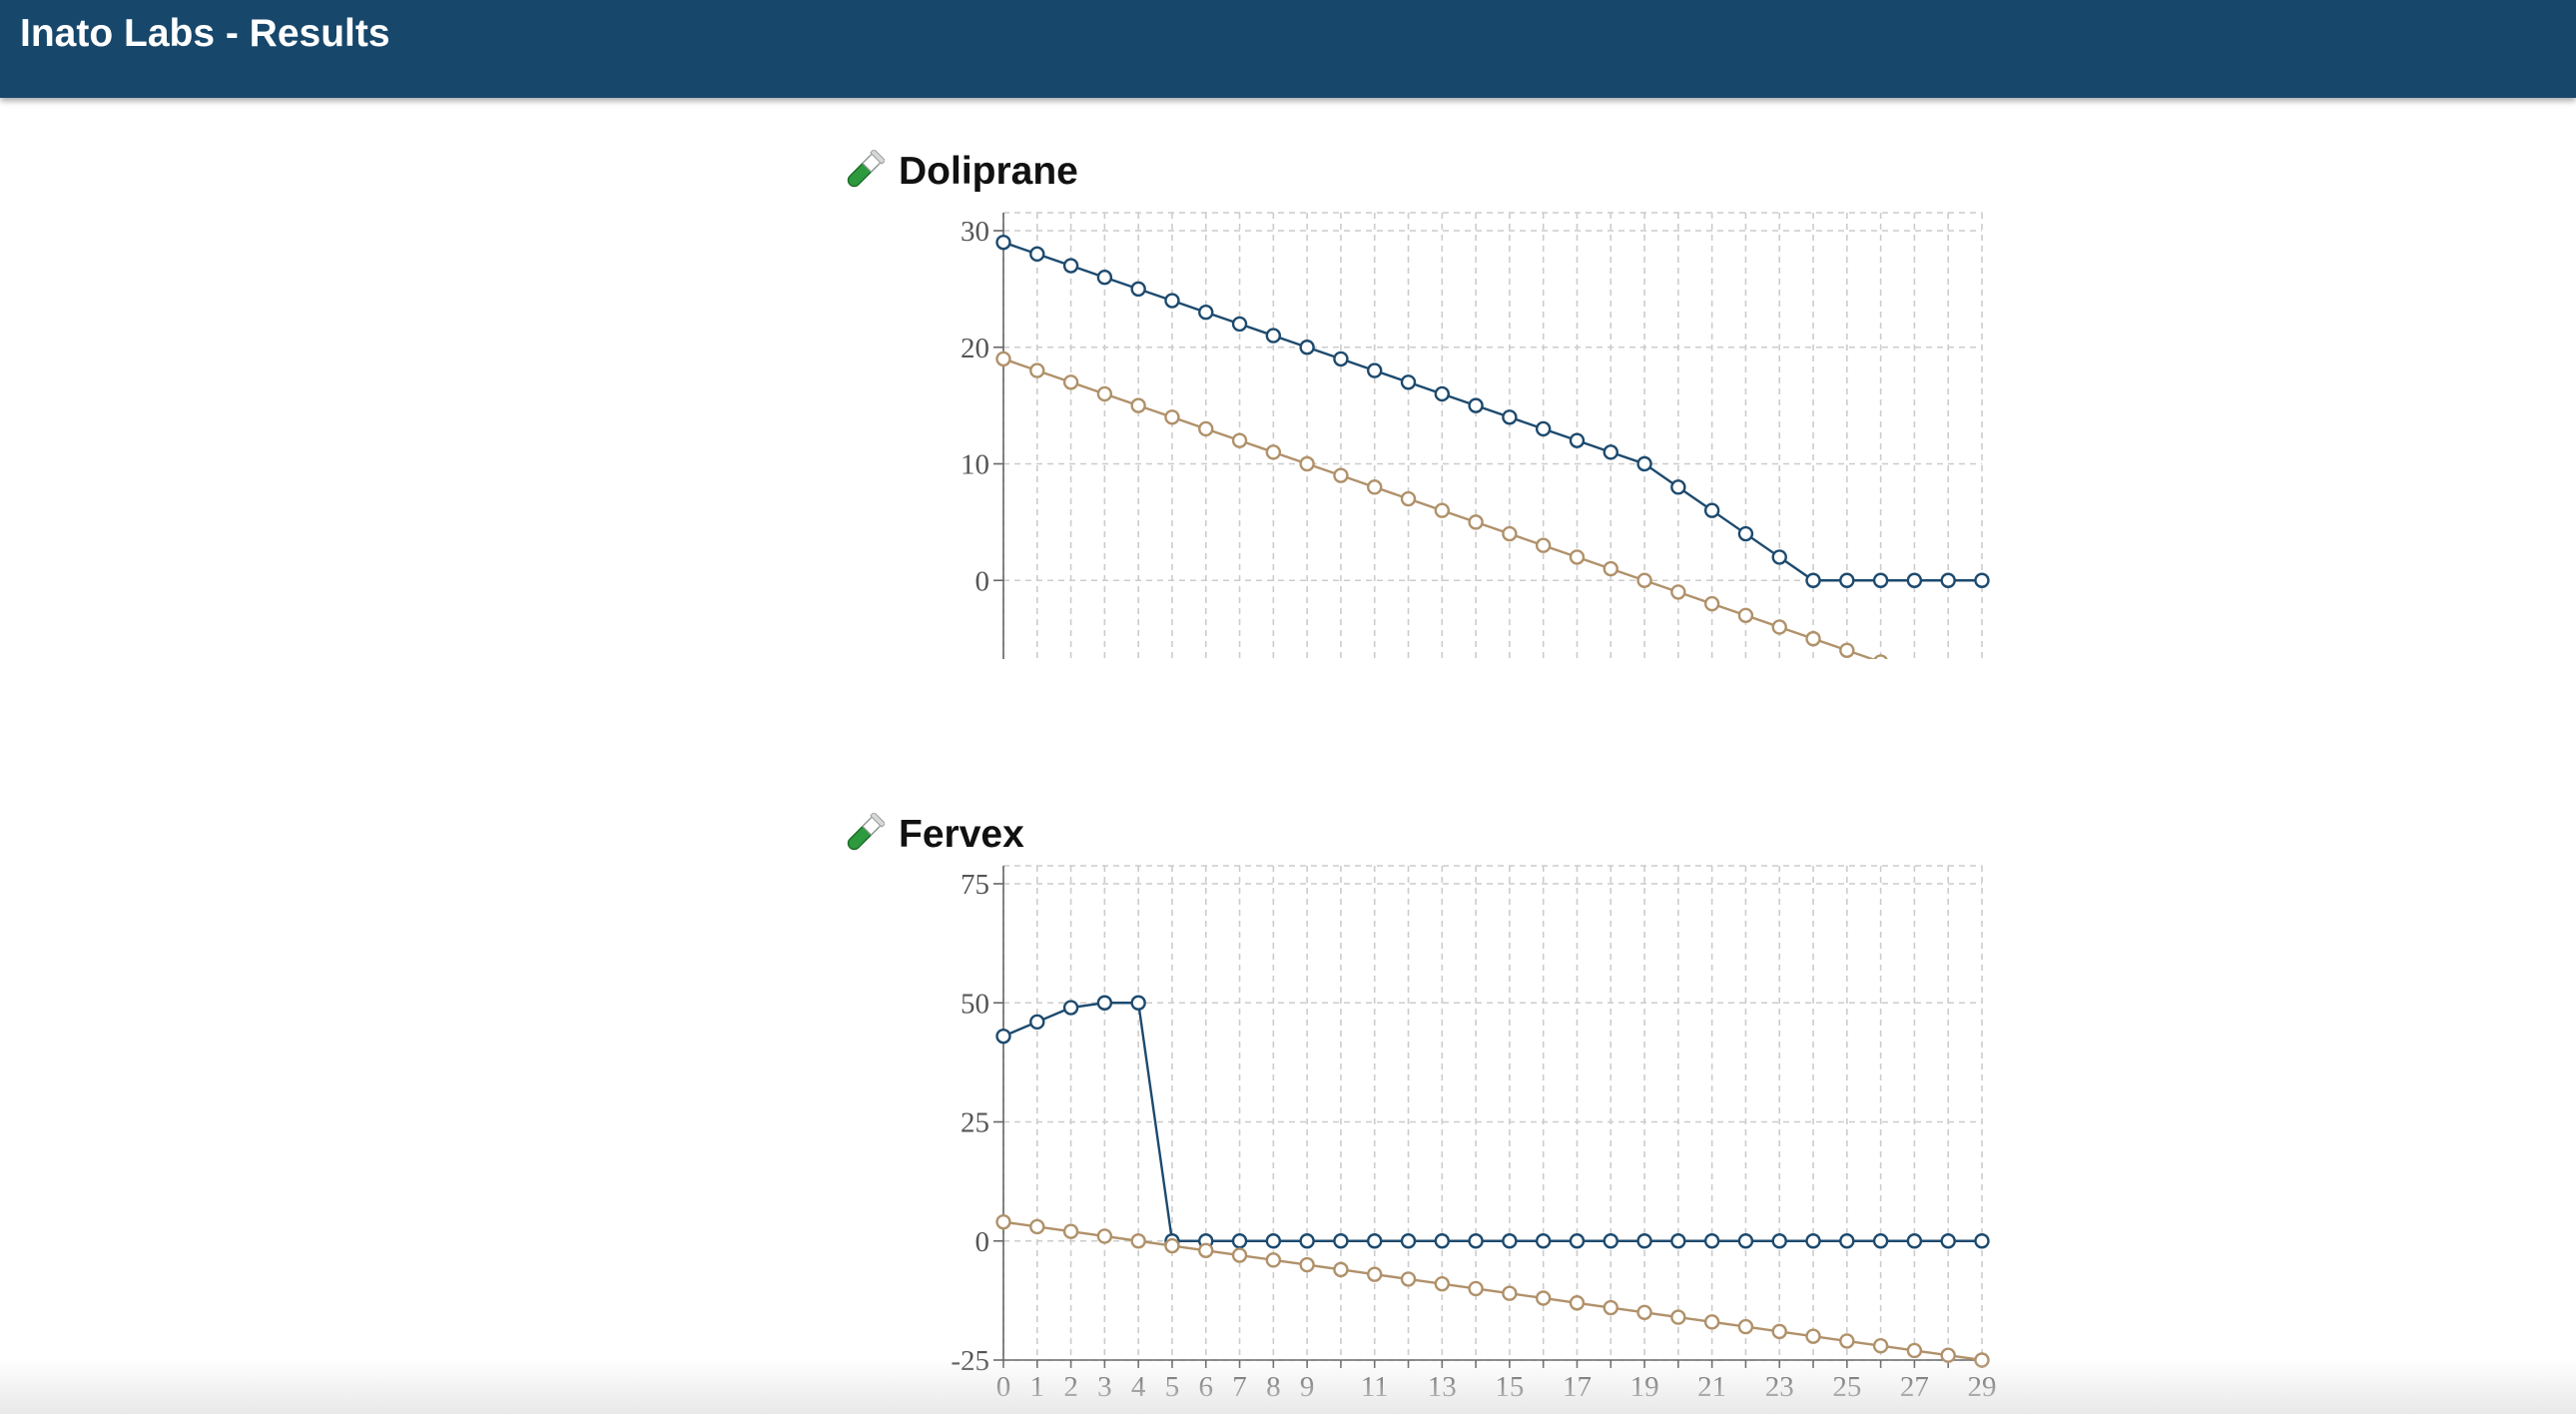 This screenshot has height=1414, width=2576. I want to click on x-tick-label: 9, so click(1307, 1387).